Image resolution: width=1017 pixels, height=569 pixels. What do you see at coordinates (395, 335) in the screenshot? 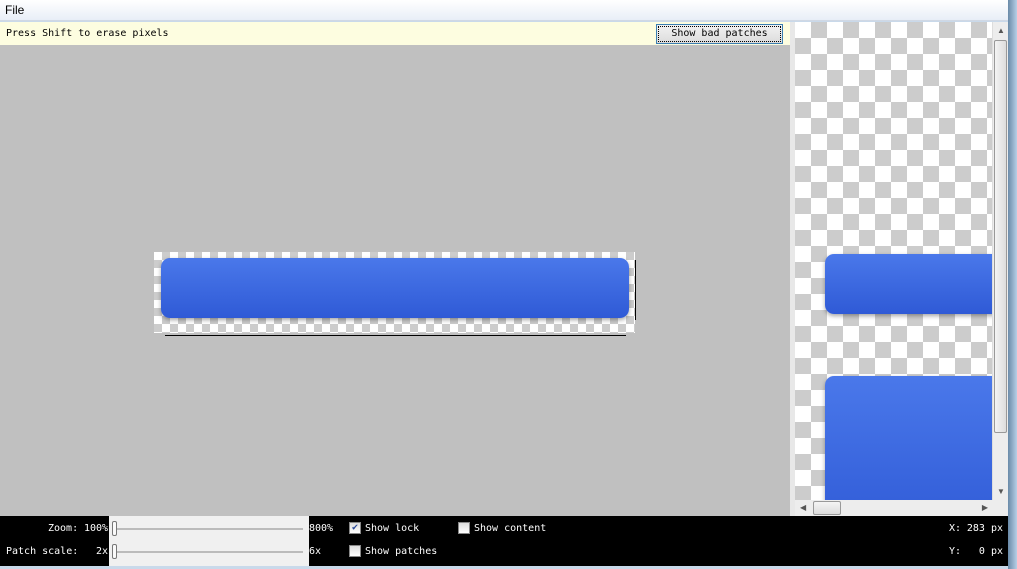
I see `patch-marker-bottom` at bounding box center [395, 335].